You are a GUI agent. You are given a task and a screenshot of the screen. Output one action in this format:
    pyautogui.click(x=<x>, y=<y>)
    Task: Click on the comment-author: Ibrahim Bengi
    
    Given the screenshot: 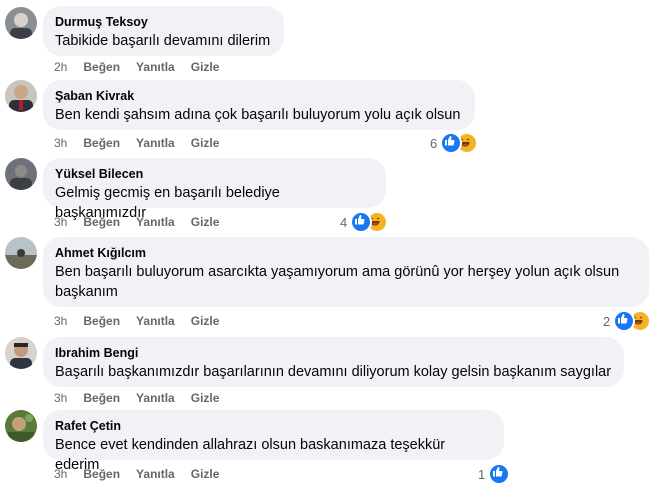 What is the action you would take?
    pyautogui.click(x=333, y=353)
    